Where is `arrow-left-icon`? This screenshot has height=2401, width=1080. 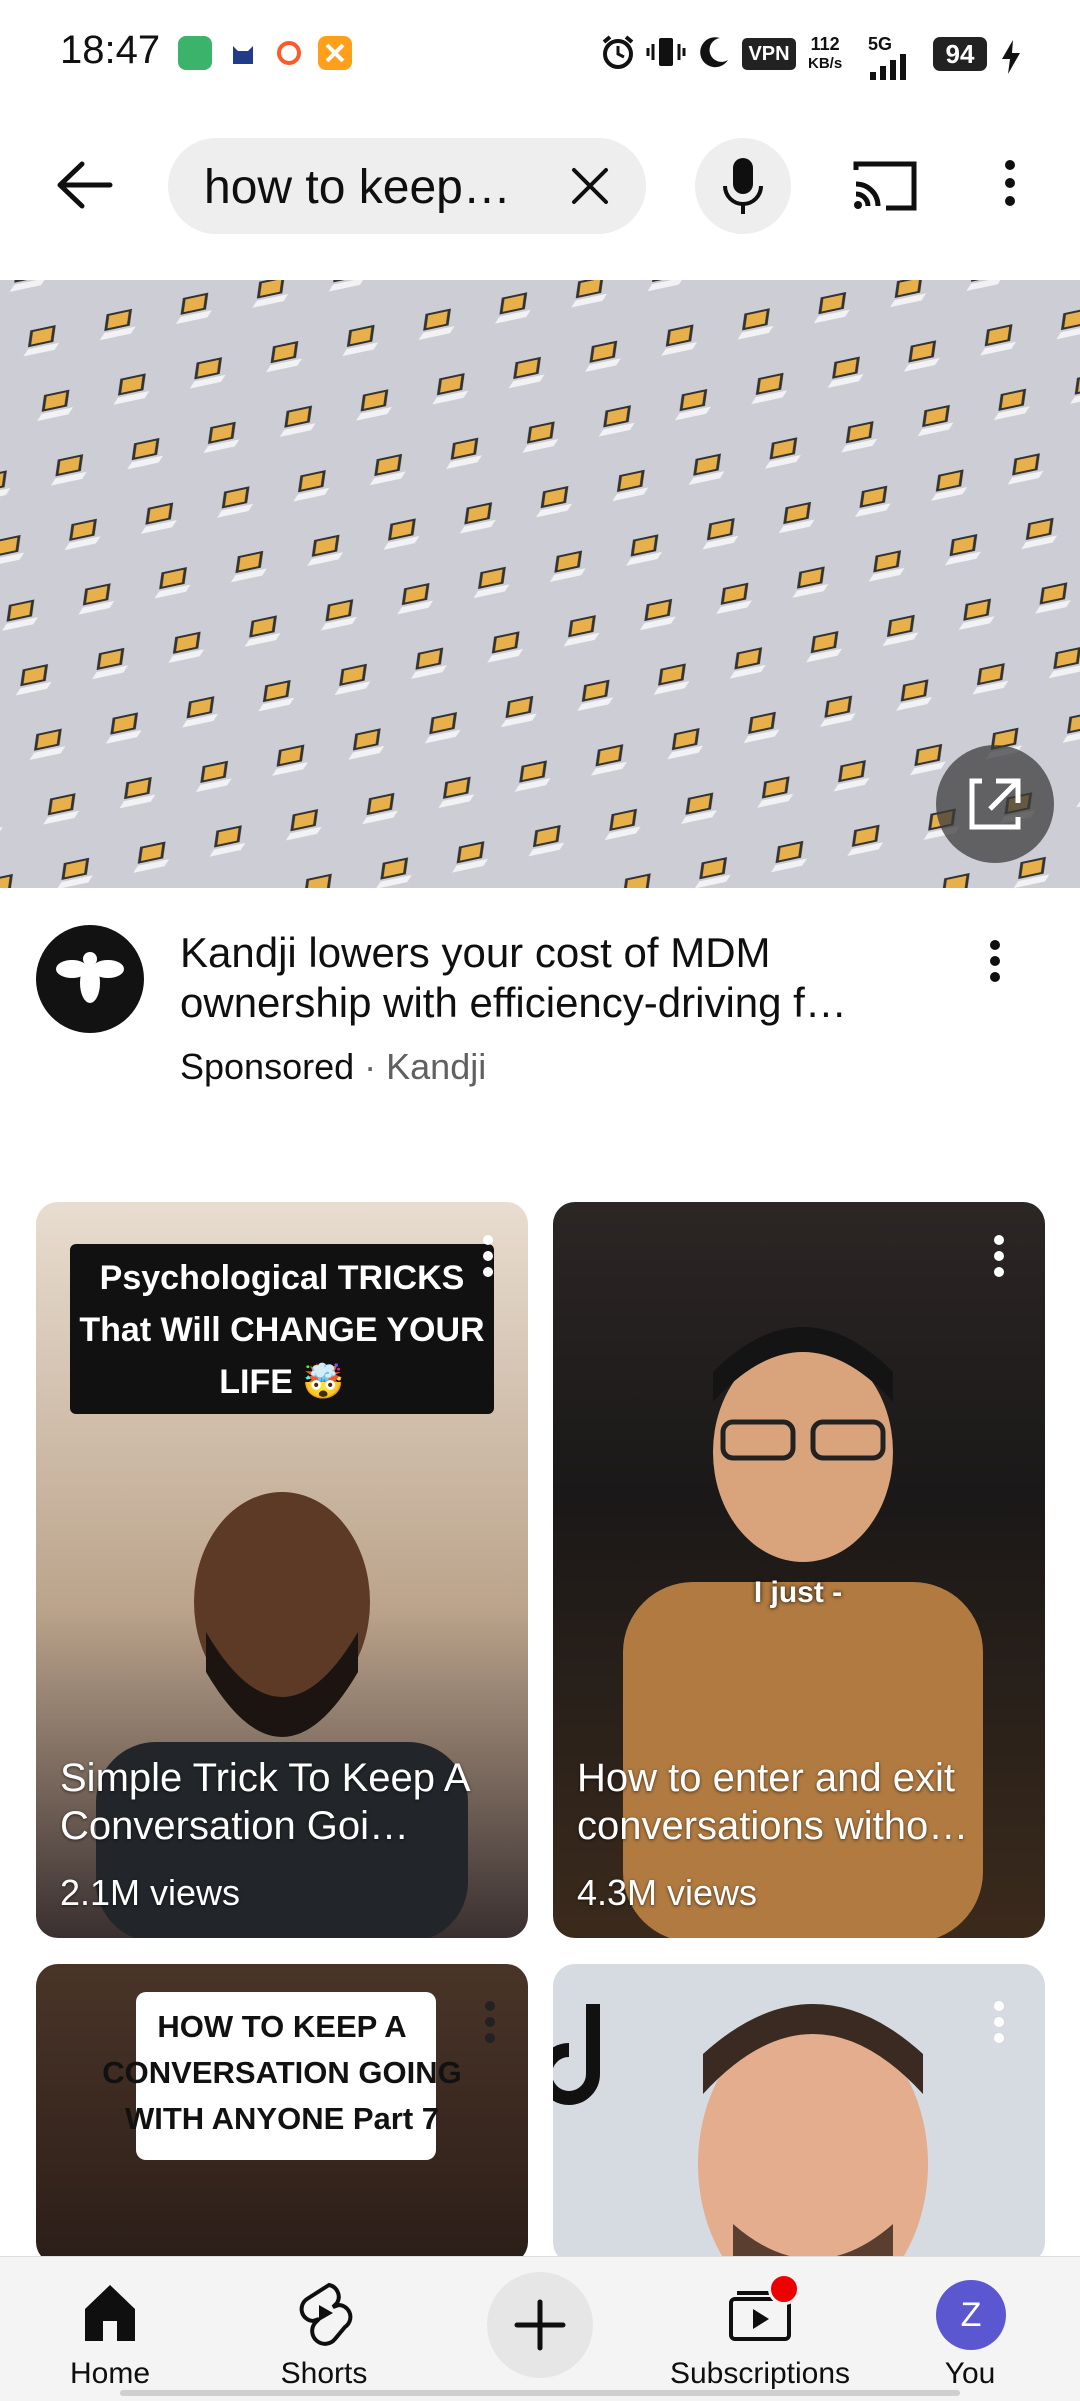 arrow-left-icon is located at coordinates (85, 185).